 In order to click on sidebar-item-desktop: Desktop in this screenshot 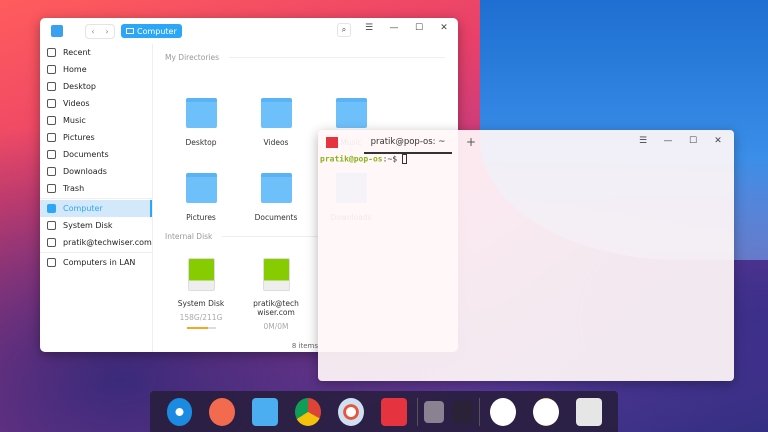, I will do `click(96, 86)`.